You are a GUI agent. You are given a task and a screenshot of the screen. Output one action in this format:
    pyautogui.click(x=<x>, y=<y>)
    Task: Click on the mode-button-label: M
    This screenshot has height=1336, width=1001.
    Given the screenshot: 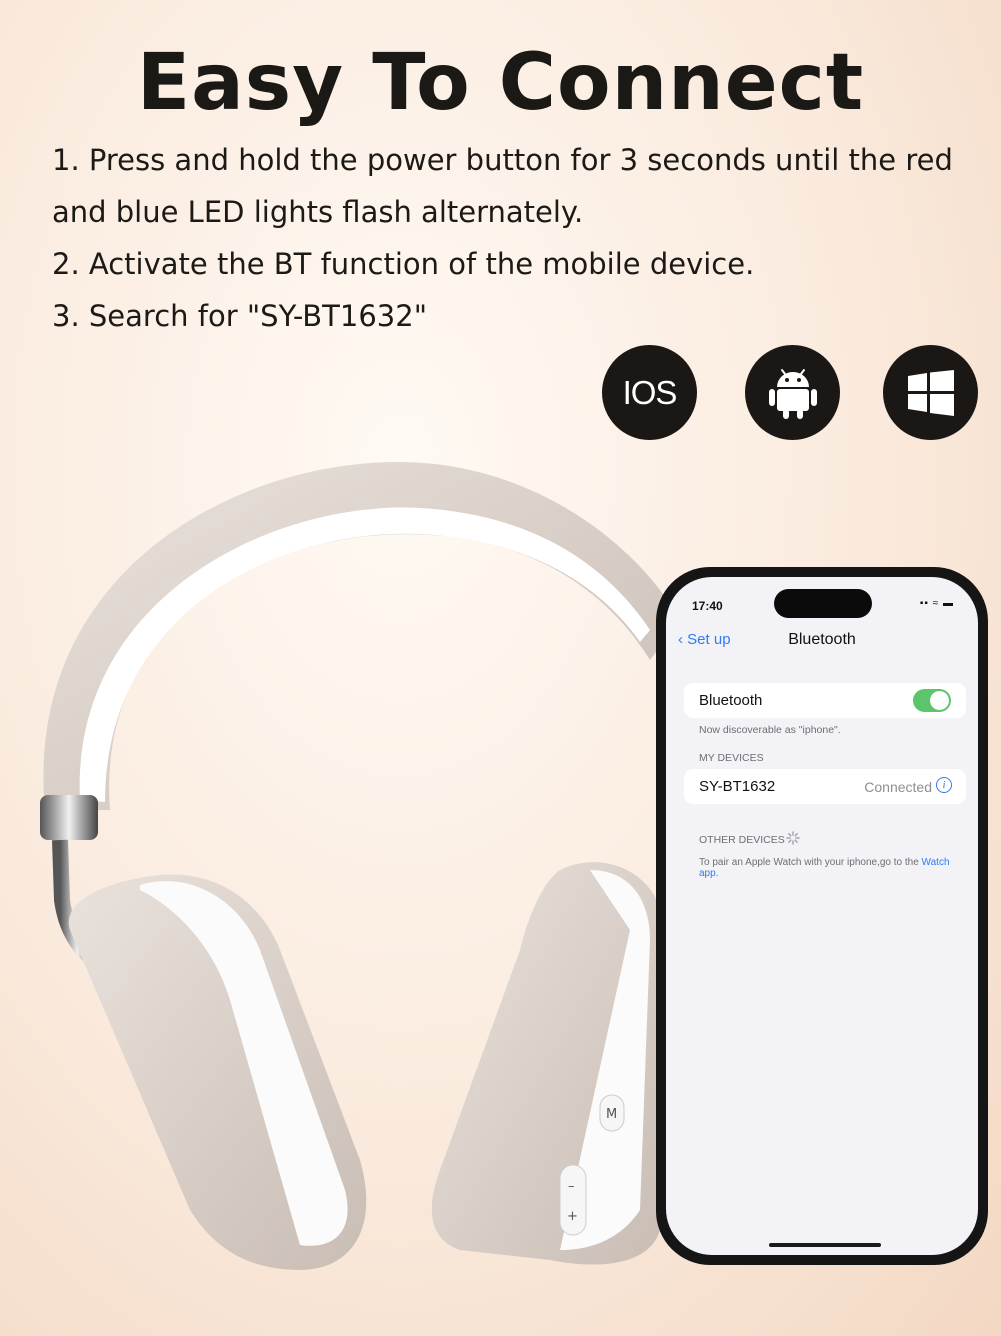 What is the action you would take?
    pyautogui.click(x=611, y=1114)
    